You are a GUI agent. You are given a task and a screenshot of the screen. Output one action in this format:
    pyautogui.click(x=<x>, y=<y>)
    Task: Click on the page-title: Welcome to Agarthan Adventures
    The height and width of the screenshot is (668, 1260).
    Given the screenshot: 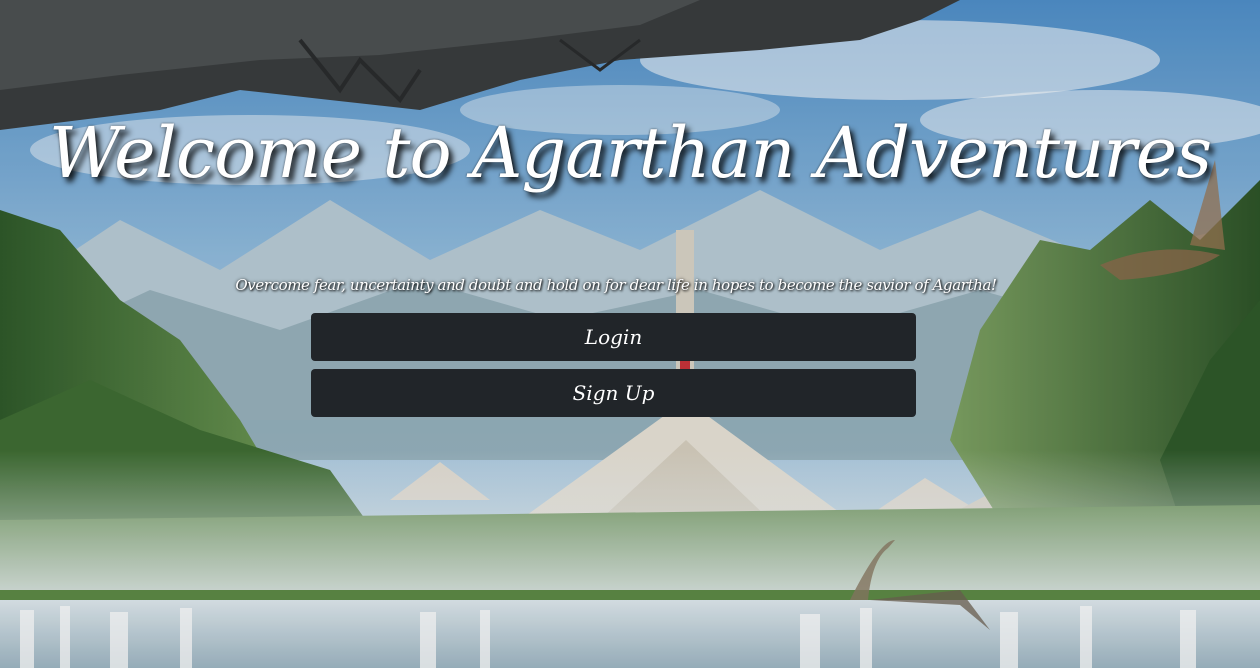 What is the action you would take?
    pyautogui.click(x=630, y=153)
    